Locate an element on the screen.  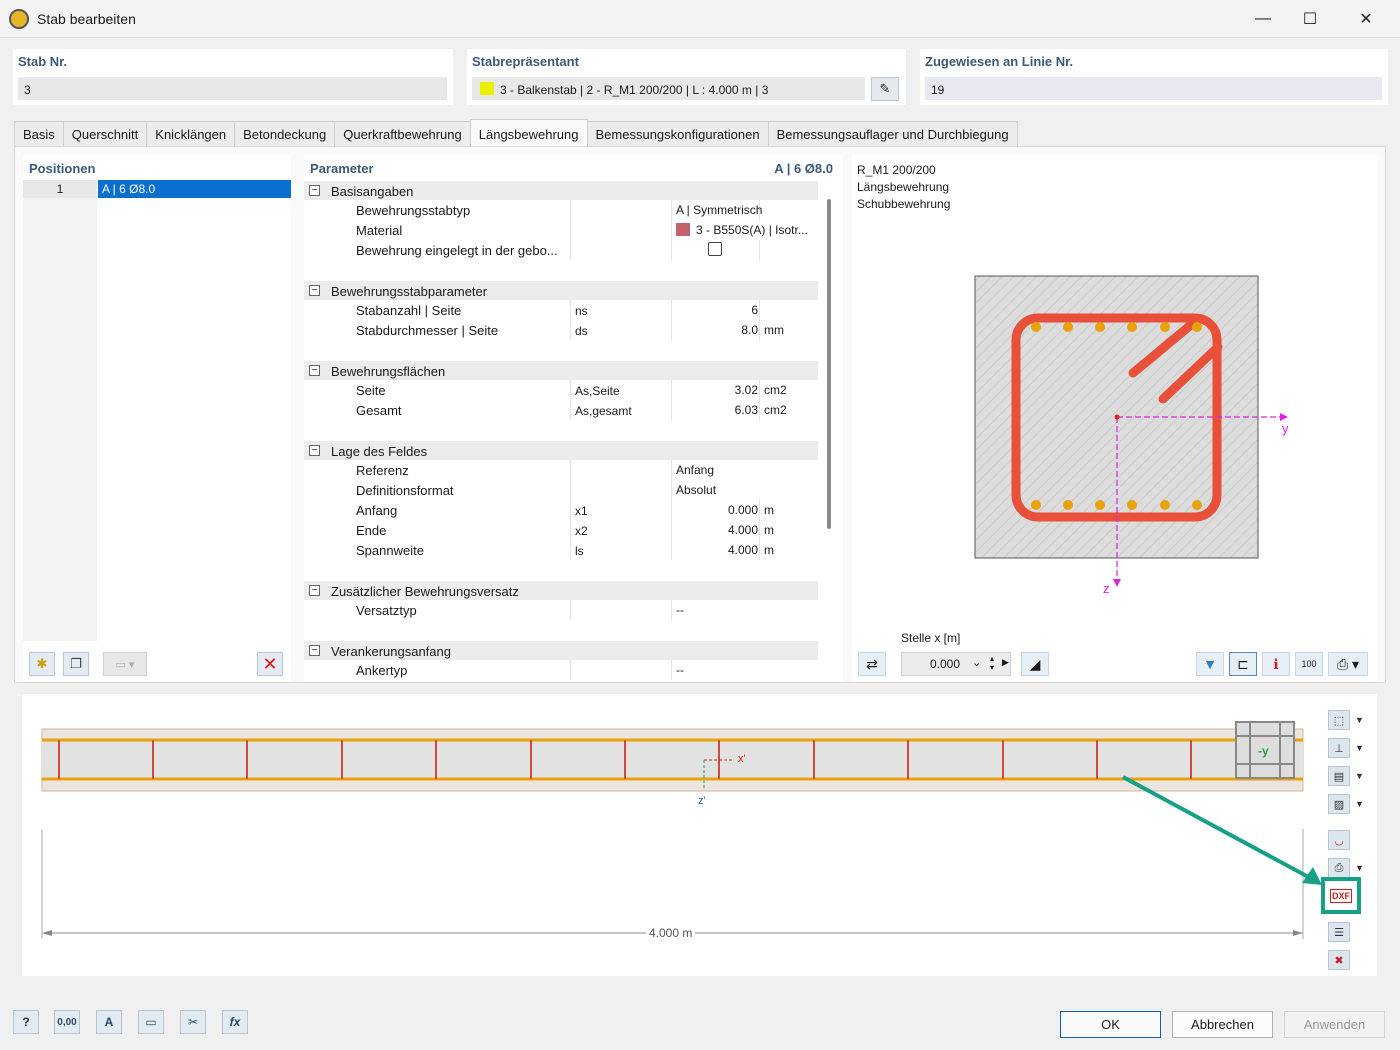
x-prime-label: x' is located at coordinates (742, 759).